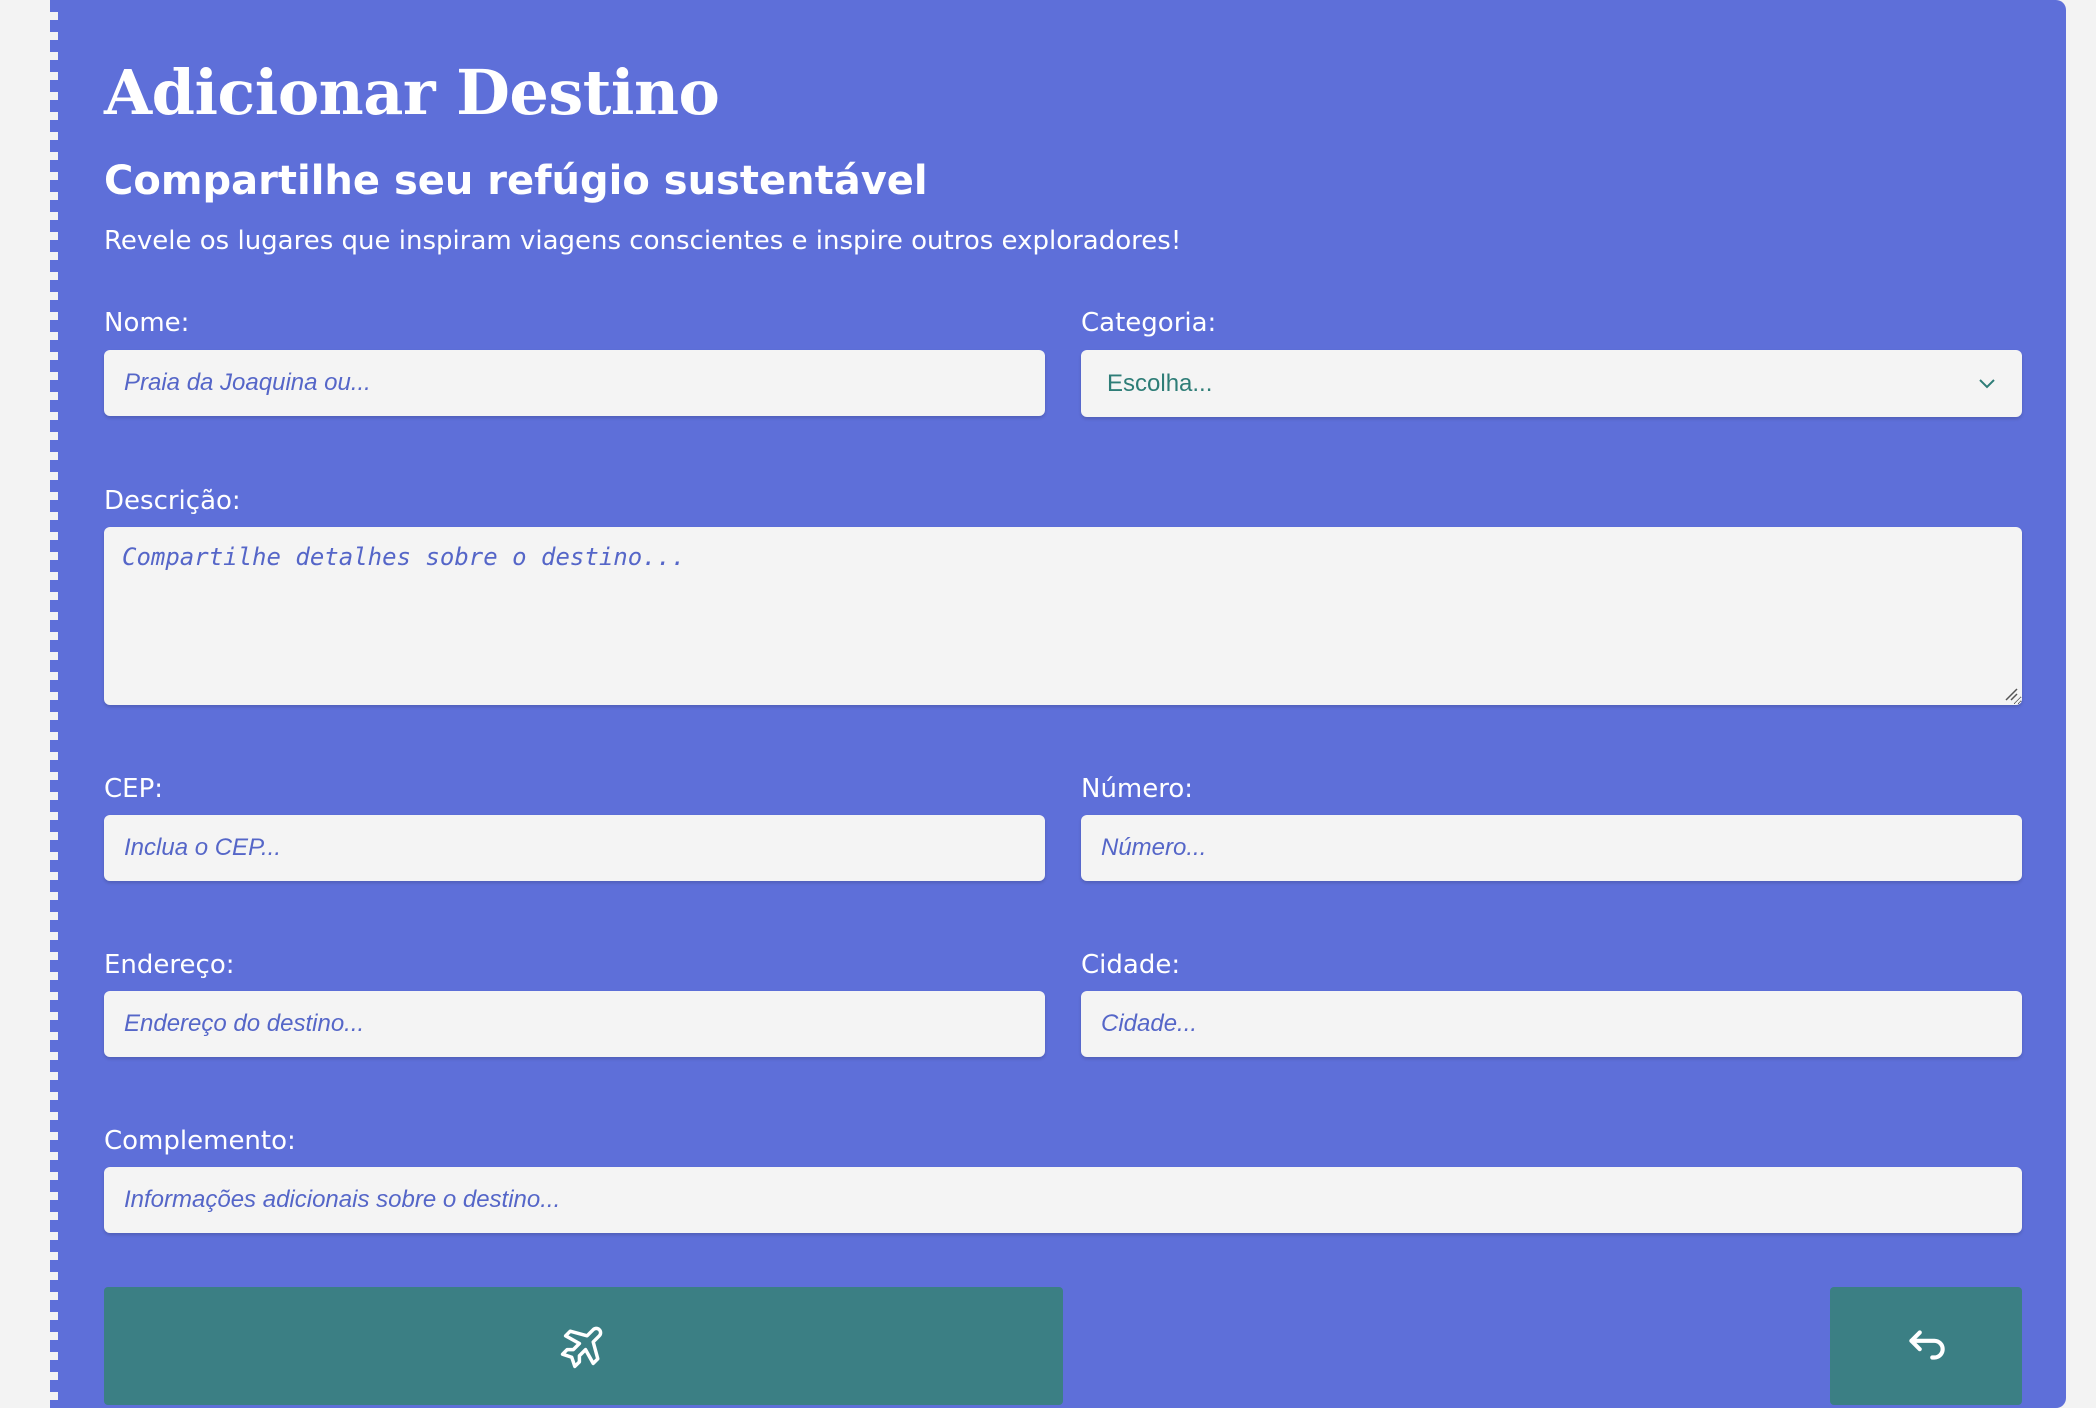 This screenshot has width=2096, height=1408. I want to click on cep-label: CEP:, so click(134, 789).